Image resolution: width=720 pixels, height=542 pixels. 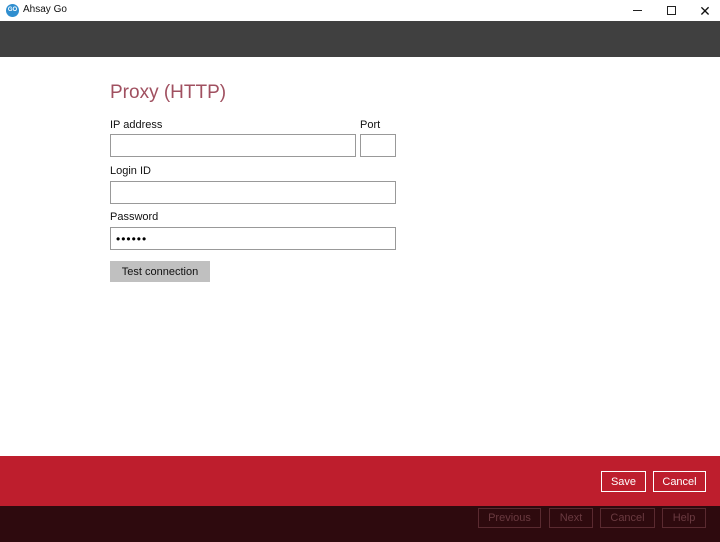 What do you see at coordinates (45, 9) in the screenshot?
I see `window-title: Ahsay Go` at bounding box center [45, 9].